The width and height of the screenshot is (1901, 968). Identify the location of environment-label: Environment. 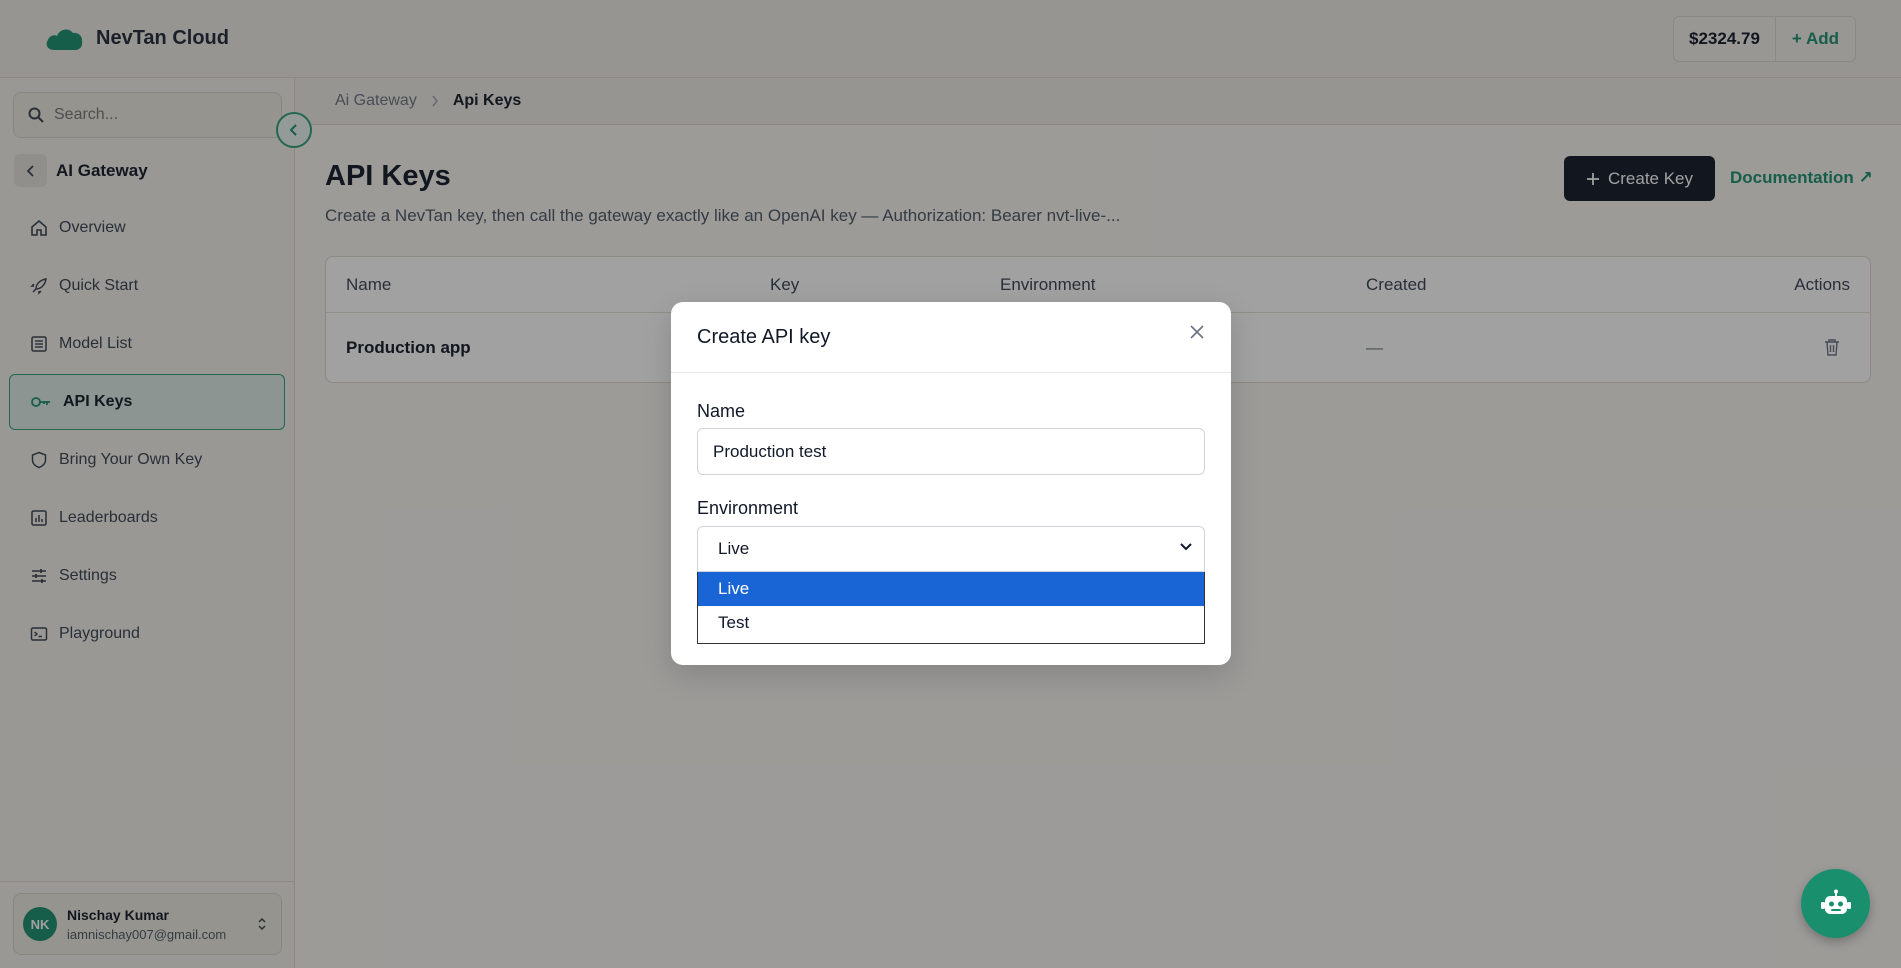
(748, 508).